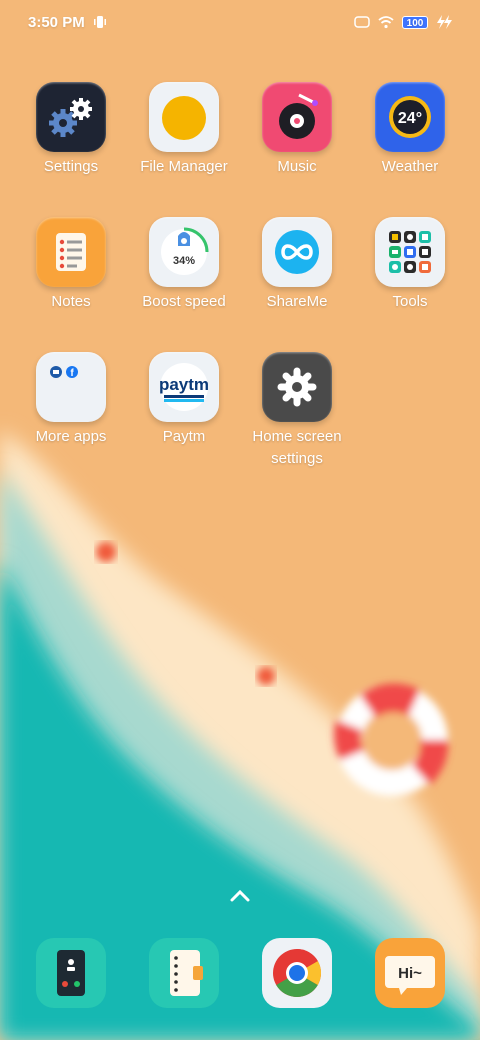 This screenshot has height=1040, width=480. Describe the element at coordinates (386, 22) in the screenshot. I see `wifi-icon` at that location.